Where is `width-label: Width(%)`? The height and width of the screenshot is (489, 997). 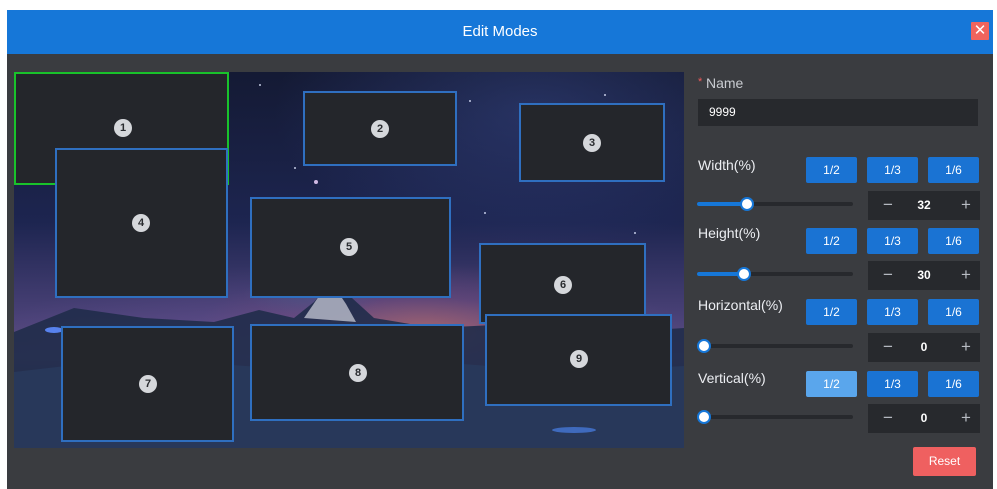
width-label: Width(%) is located at coordinates (727, 165).